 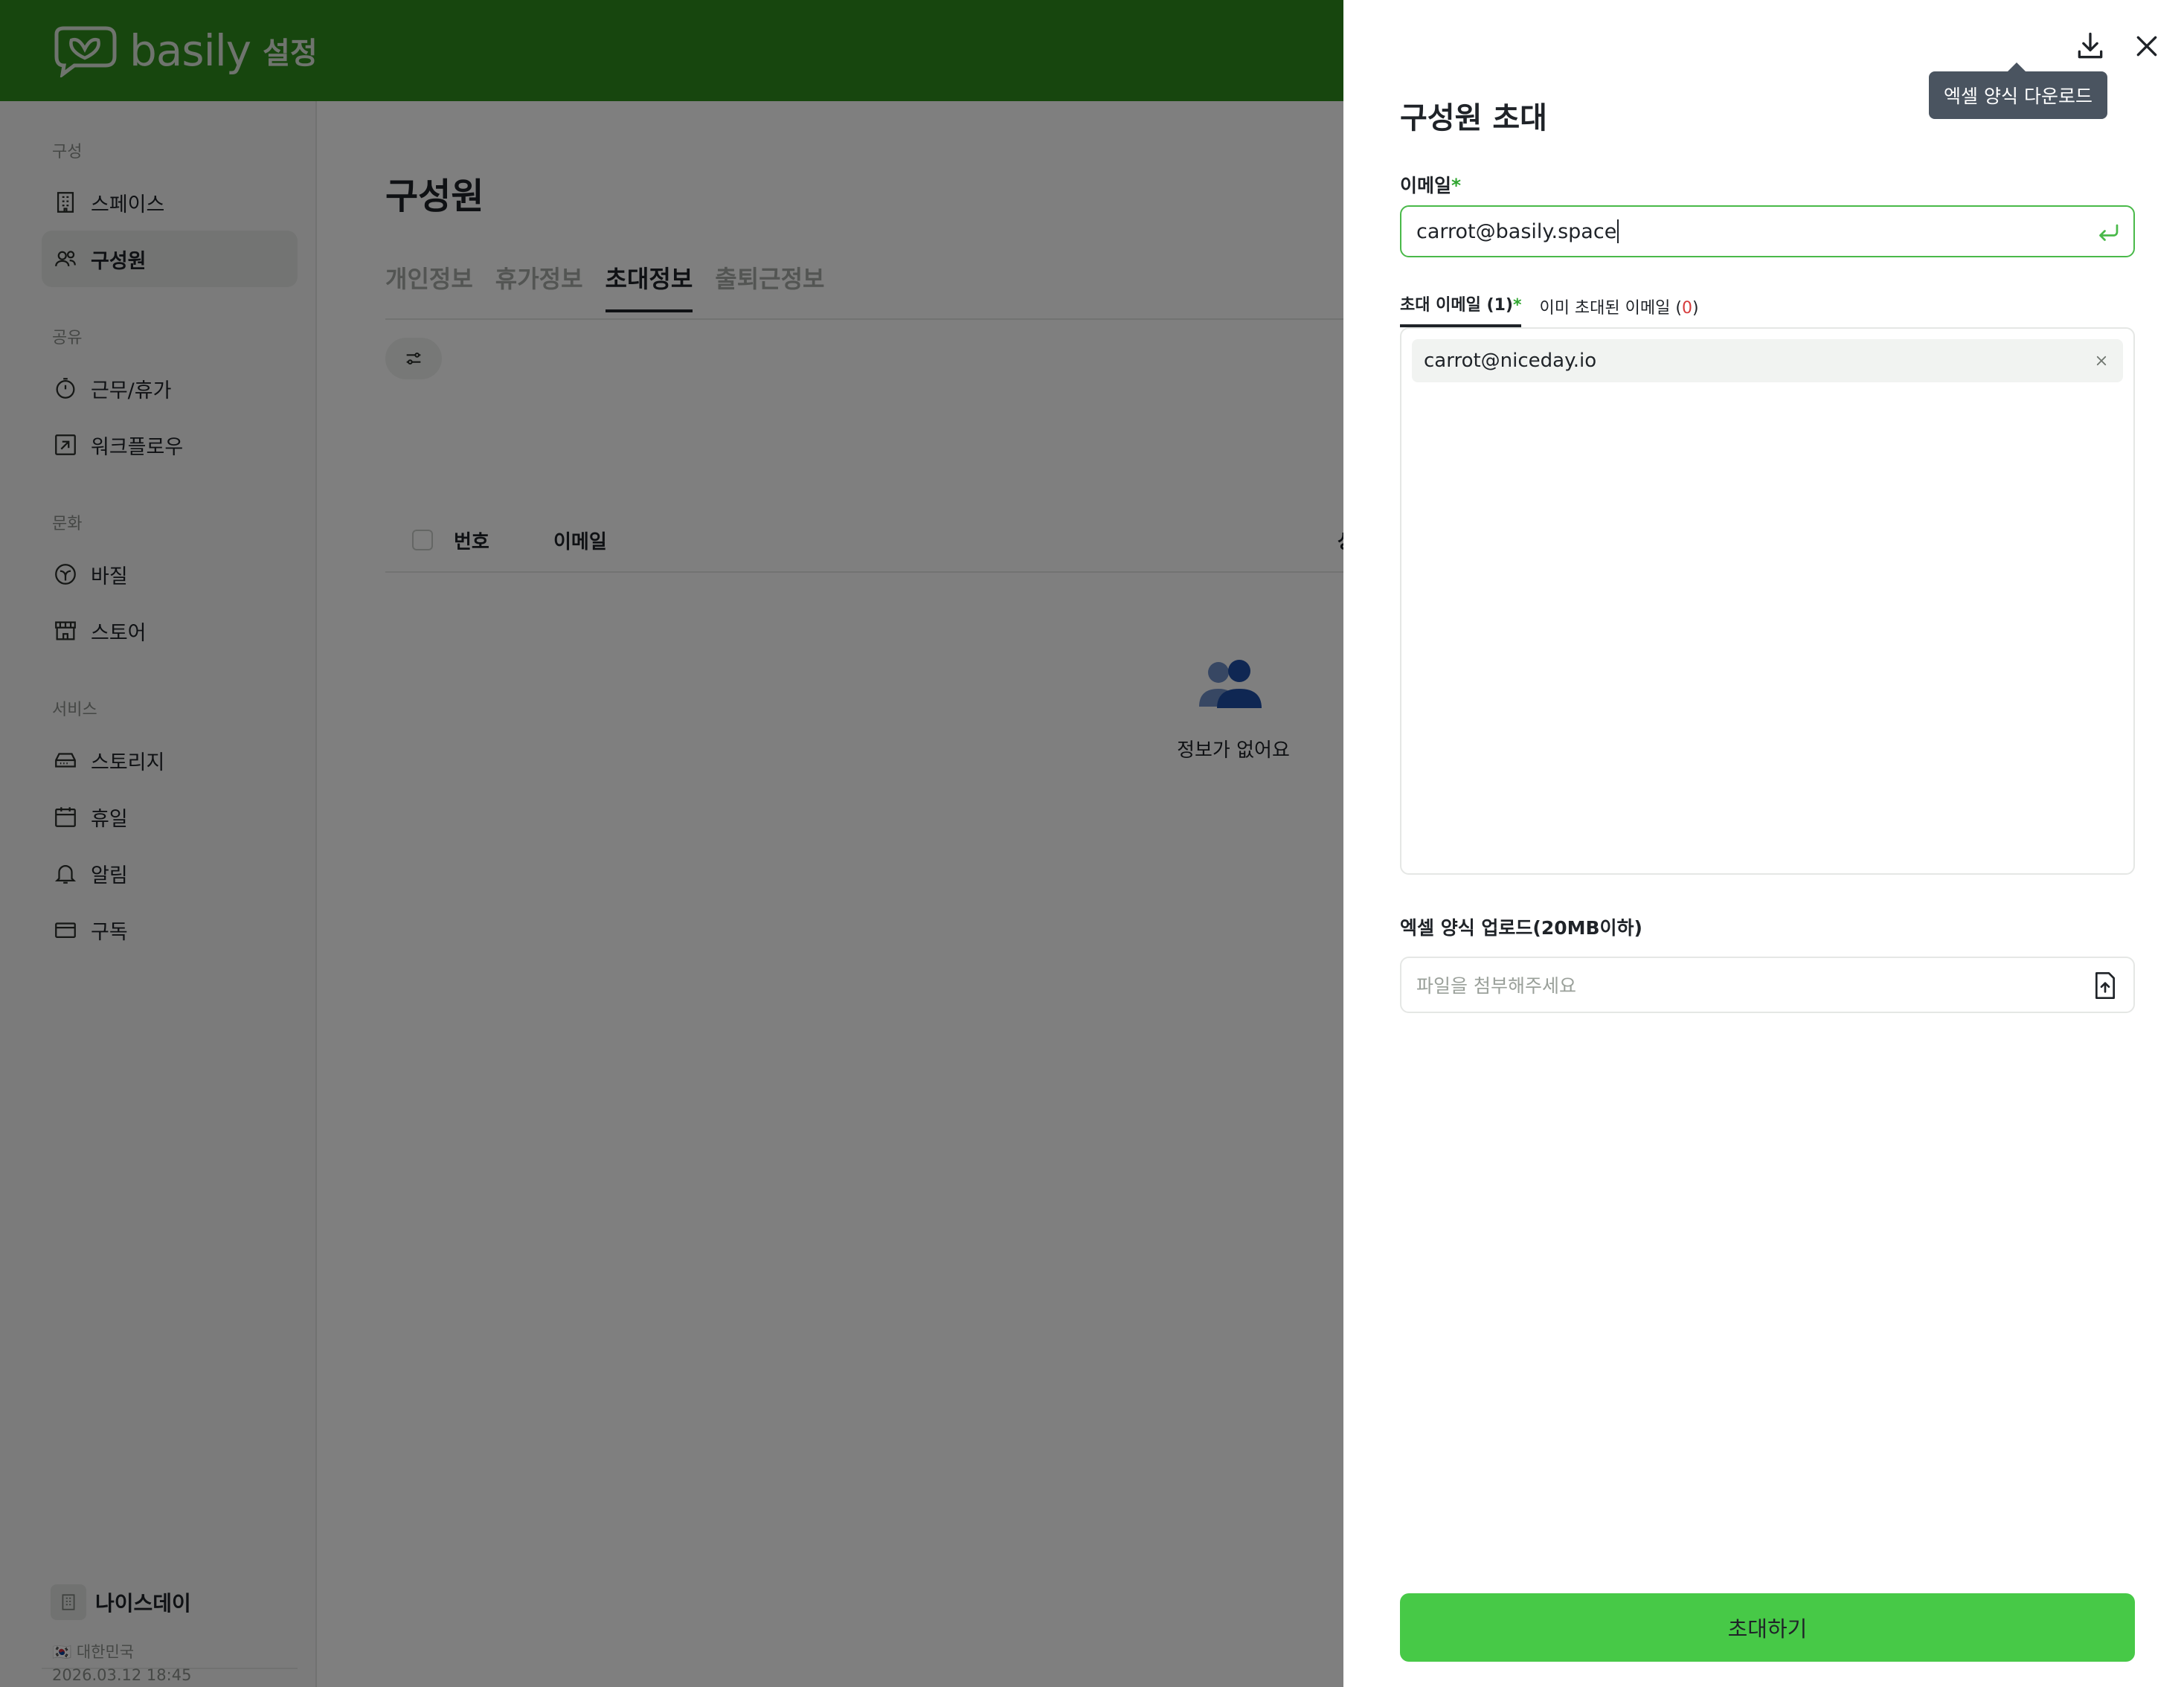 I want to click on download-template-button, so click(x=2090, y=46).